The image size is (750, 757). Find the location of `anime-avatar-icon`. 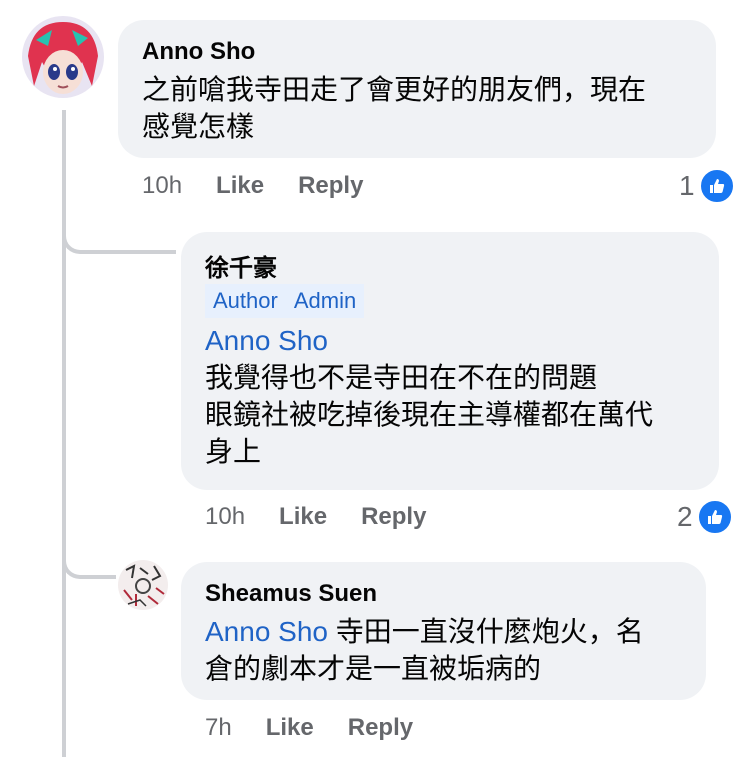

anime-avatar-icon is located at coordinates (63, 57).